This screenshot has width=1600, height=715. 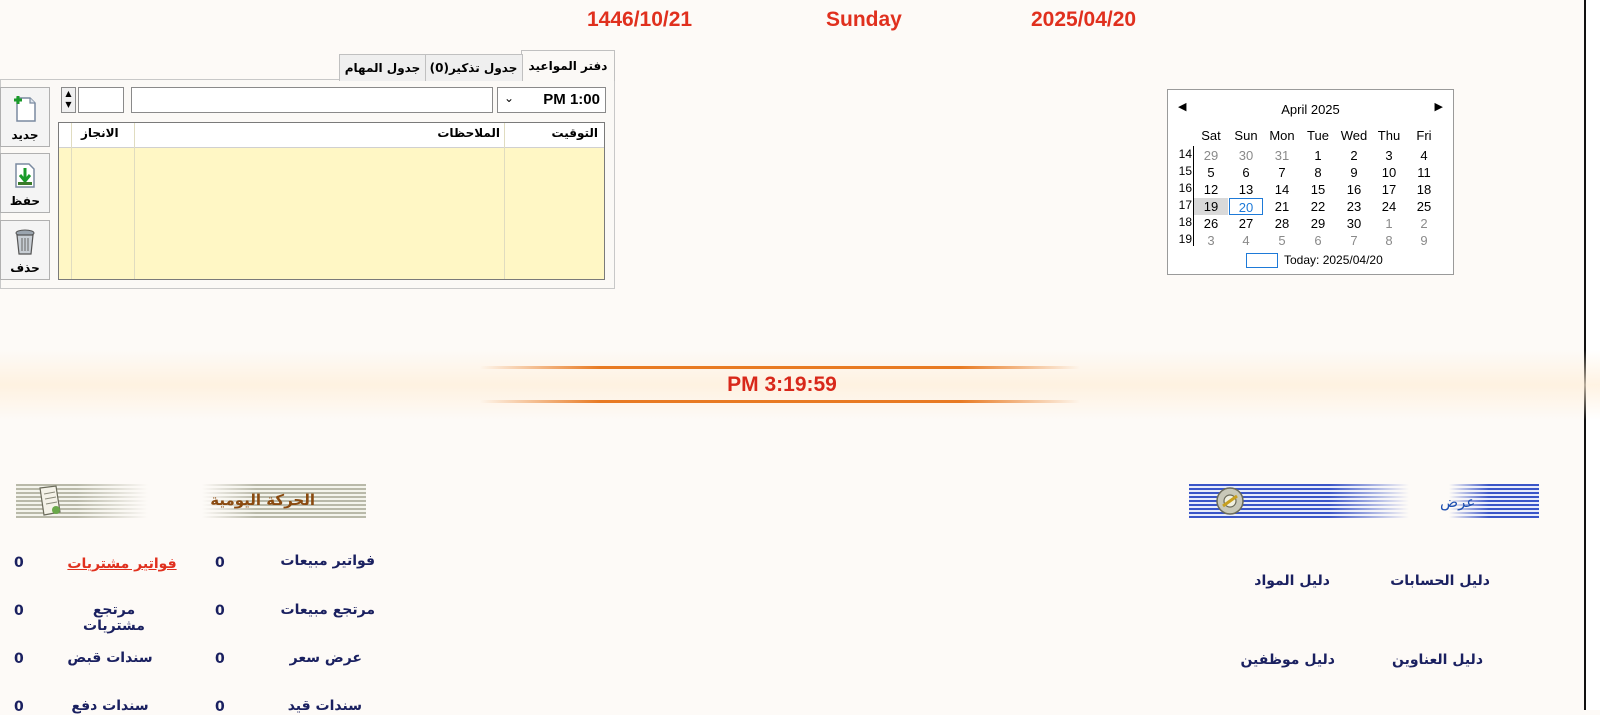 I want to click on calendar-day: 24, so click(x=1389, y=206).